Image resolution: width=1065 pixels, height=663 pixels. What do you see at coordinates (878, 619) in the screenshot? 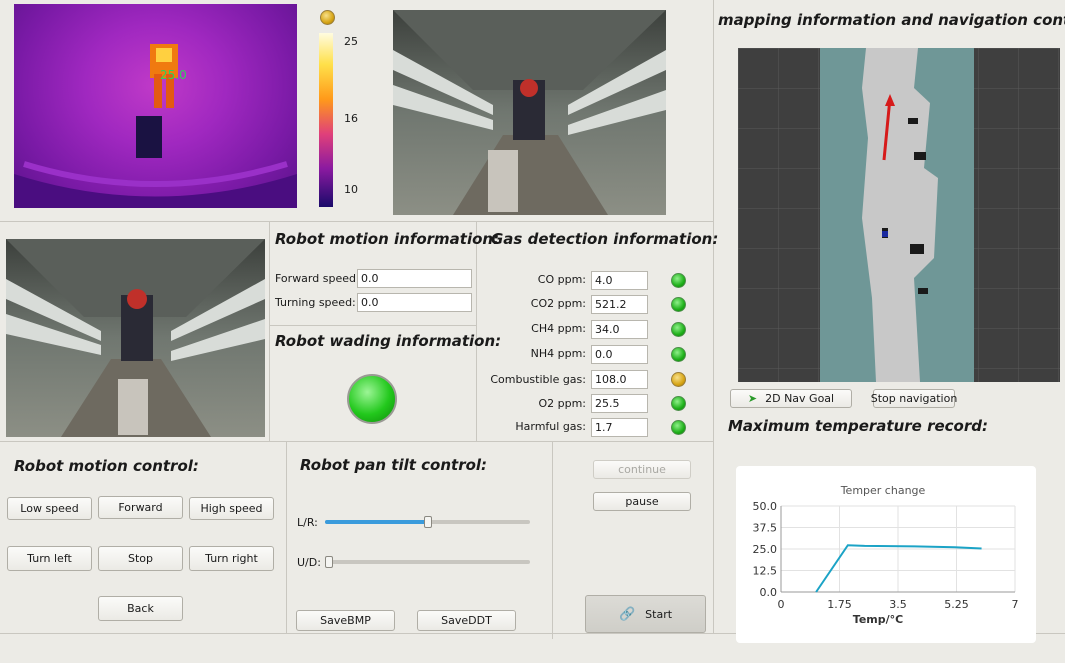
I see `chart-x-axis-label: Temp/°C` at bounding box center [878, 619].